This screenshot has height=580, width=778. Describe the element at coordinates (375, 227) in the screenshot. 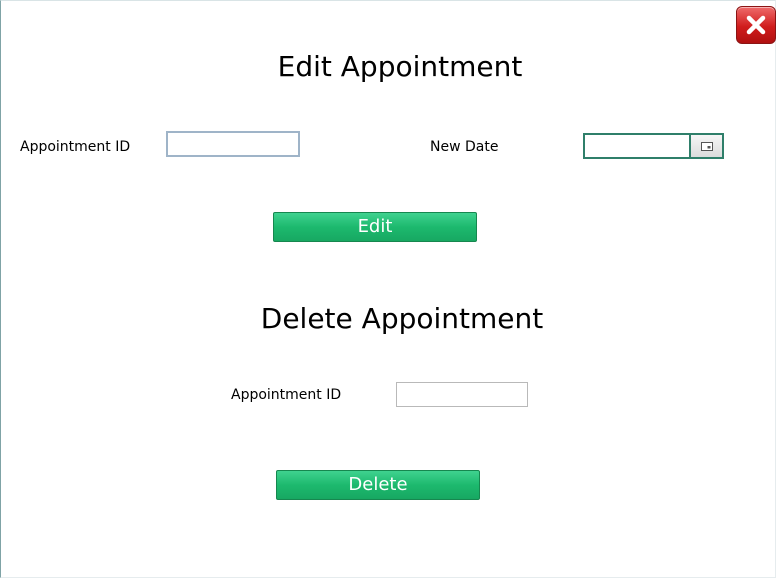

I see `edit-button: Edit` at that location.